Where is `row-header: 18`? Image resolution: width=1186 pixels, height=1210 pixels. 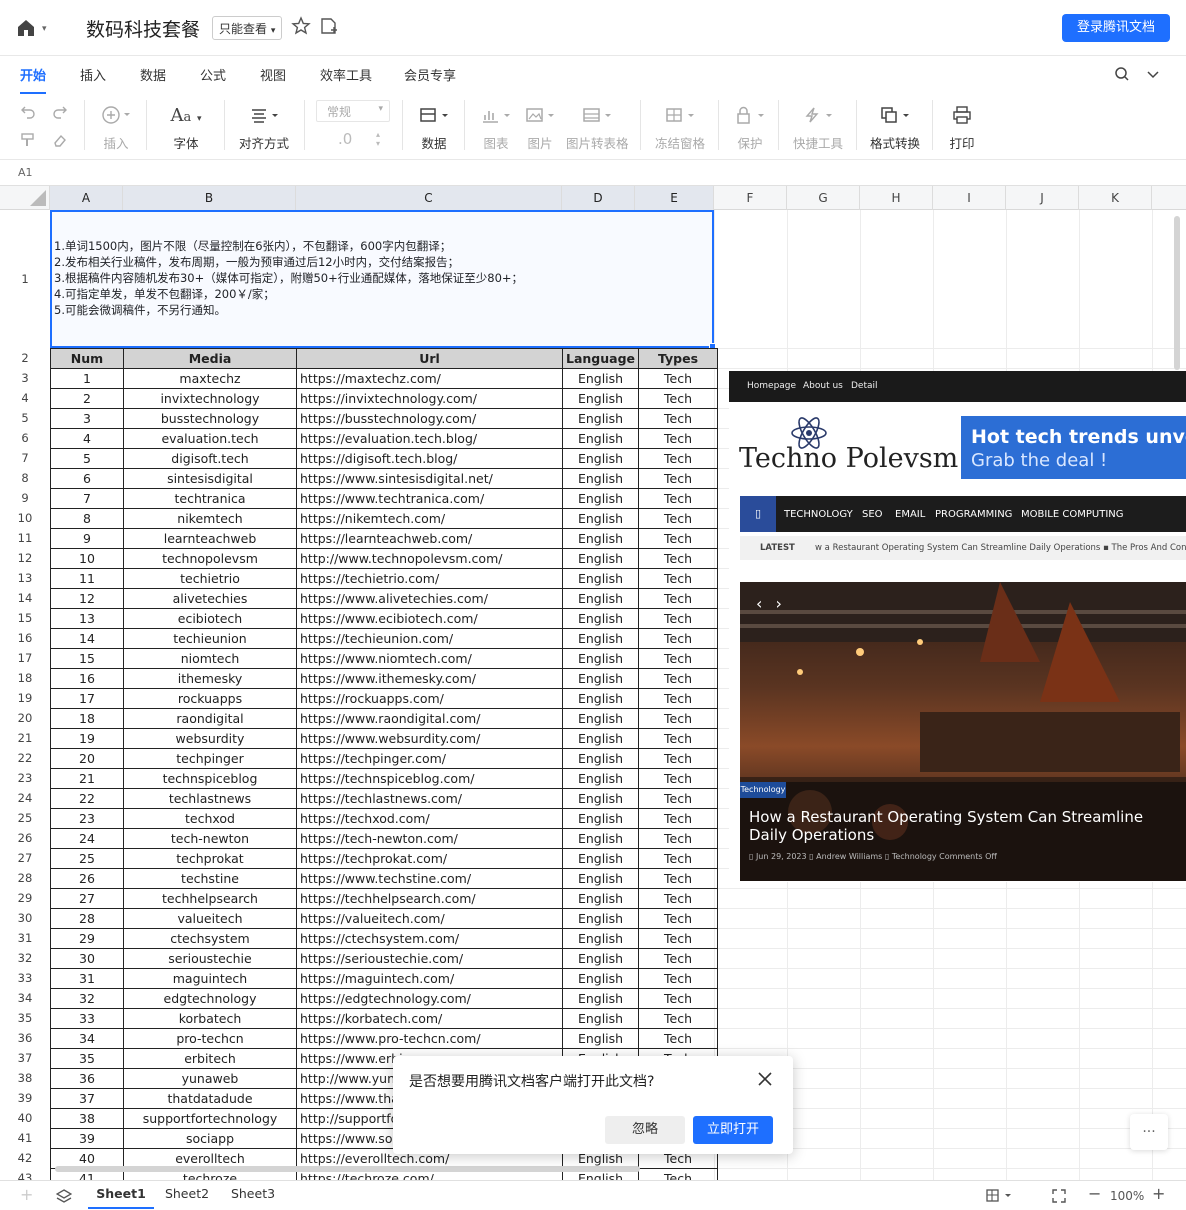 row-header: 18 is located at coordinates (25, 678).